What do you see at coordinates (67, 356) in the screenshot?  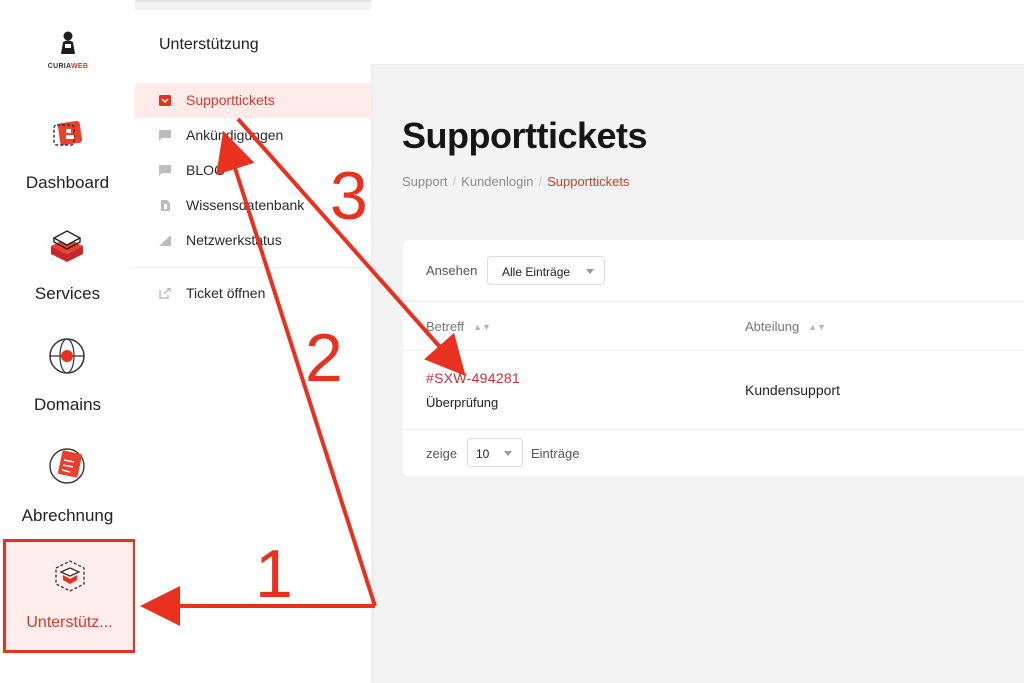 I see `globe-icon` at bounding box center [67, 356].